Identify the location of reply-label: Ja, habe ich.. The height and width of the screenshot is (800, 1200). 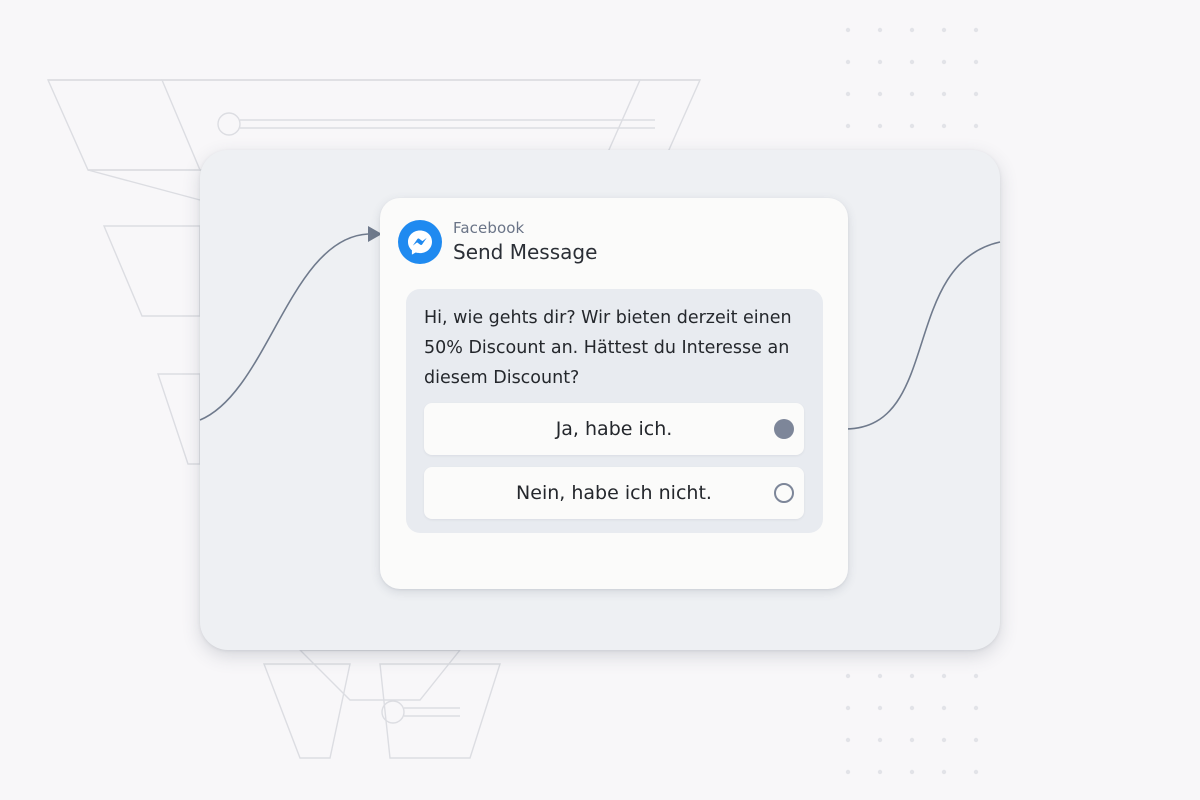
(614, 429).